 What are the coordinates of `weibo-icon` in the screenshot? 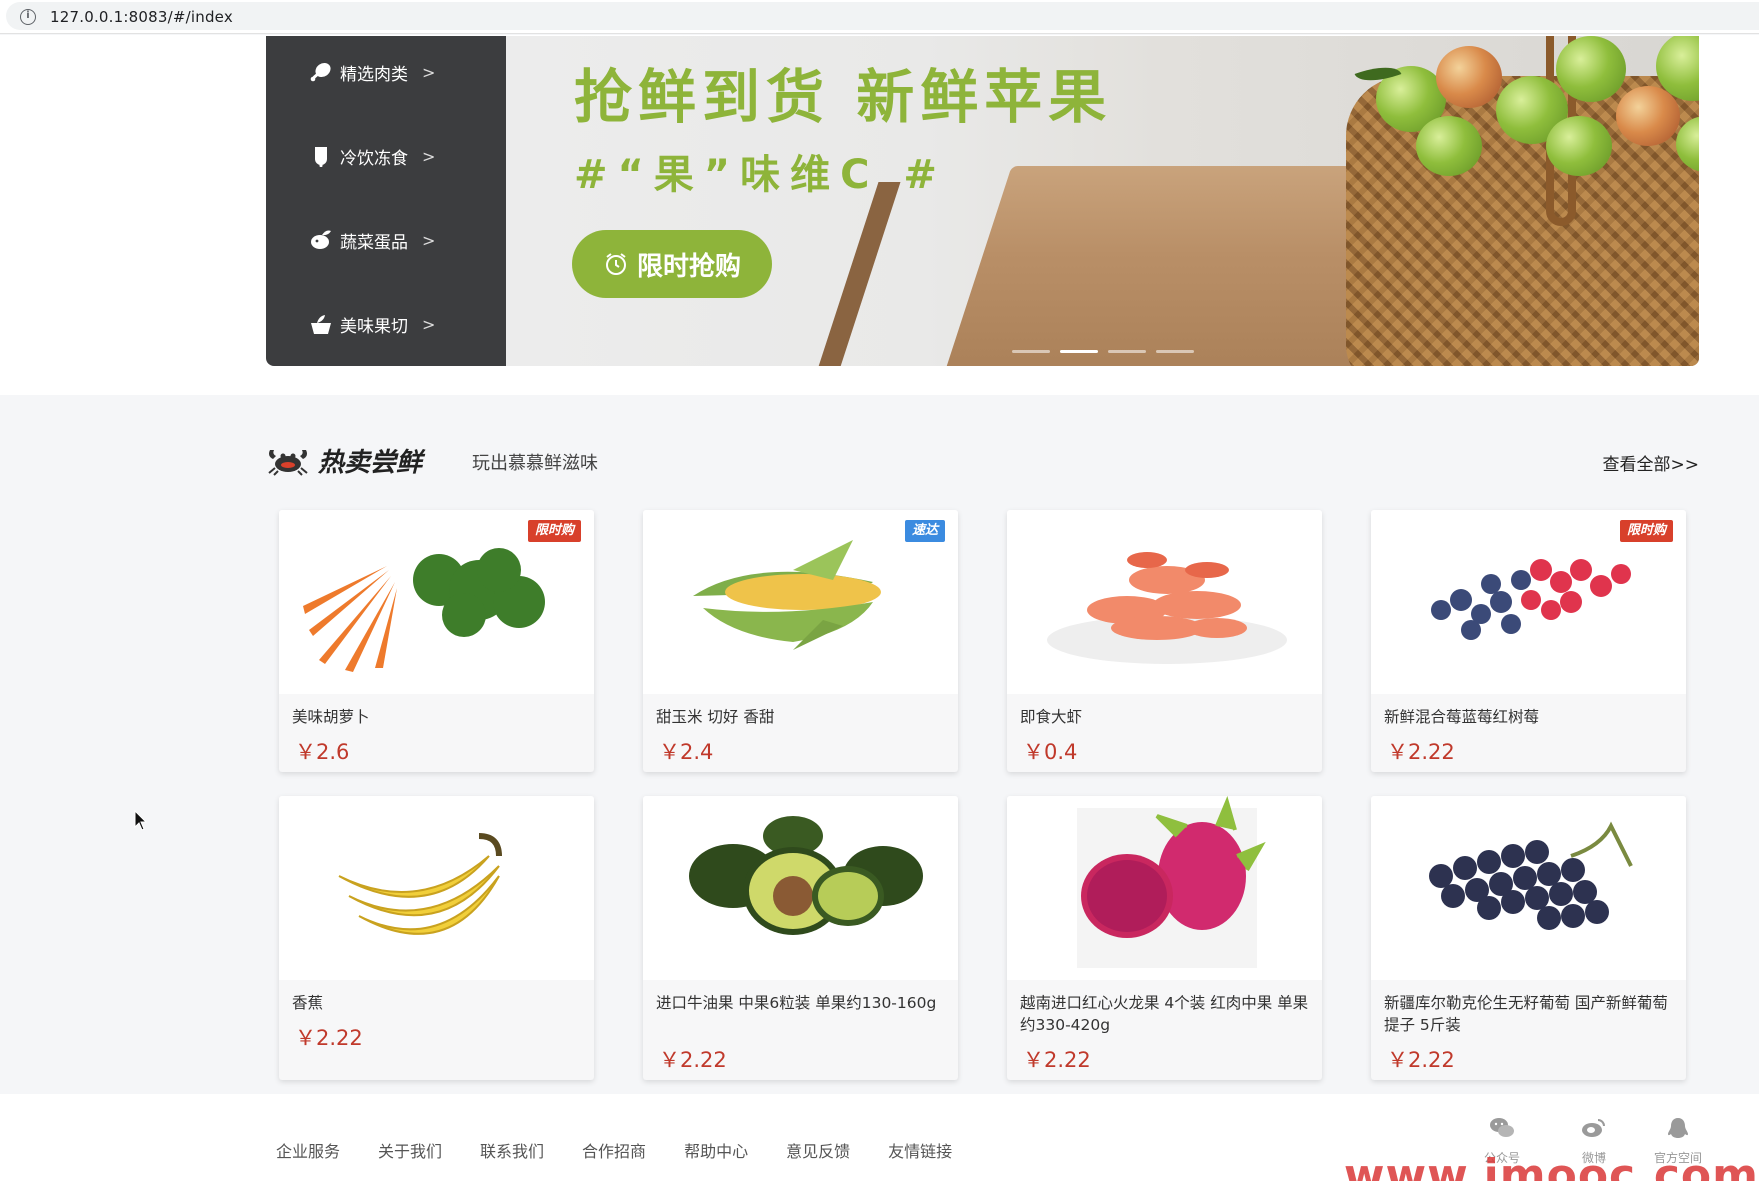 It's located at (1593, 1128).